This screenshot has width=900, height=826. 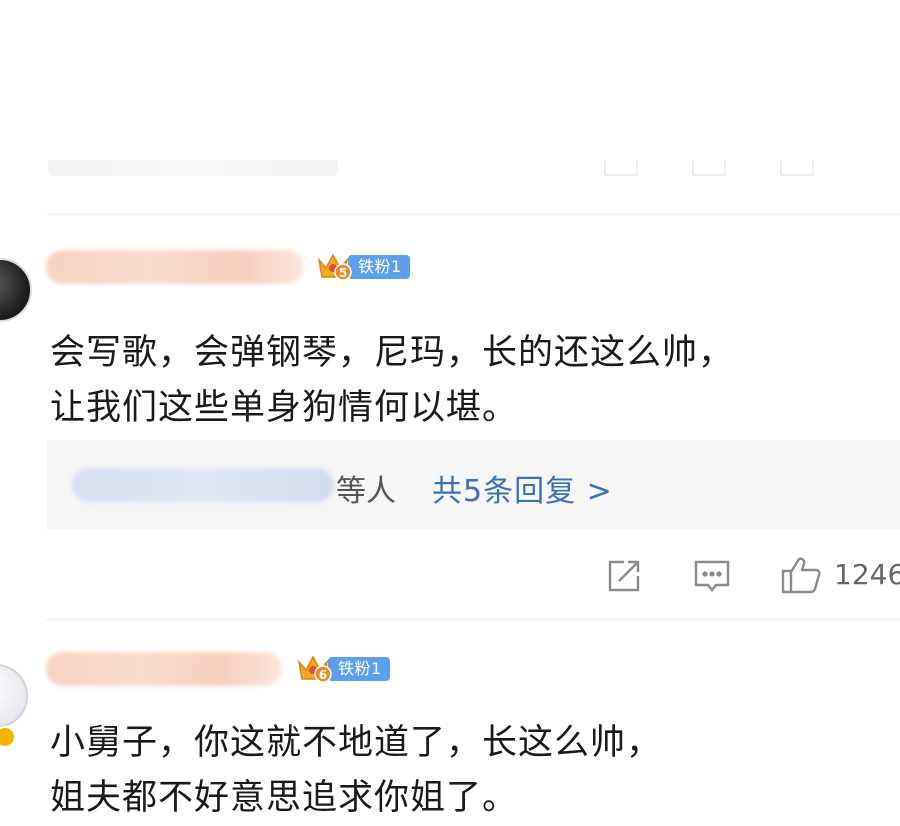 What do you see at coordinates (343, 273) in the screenshot?
I see `svg-text: 5` at bounding box center [343, 273].